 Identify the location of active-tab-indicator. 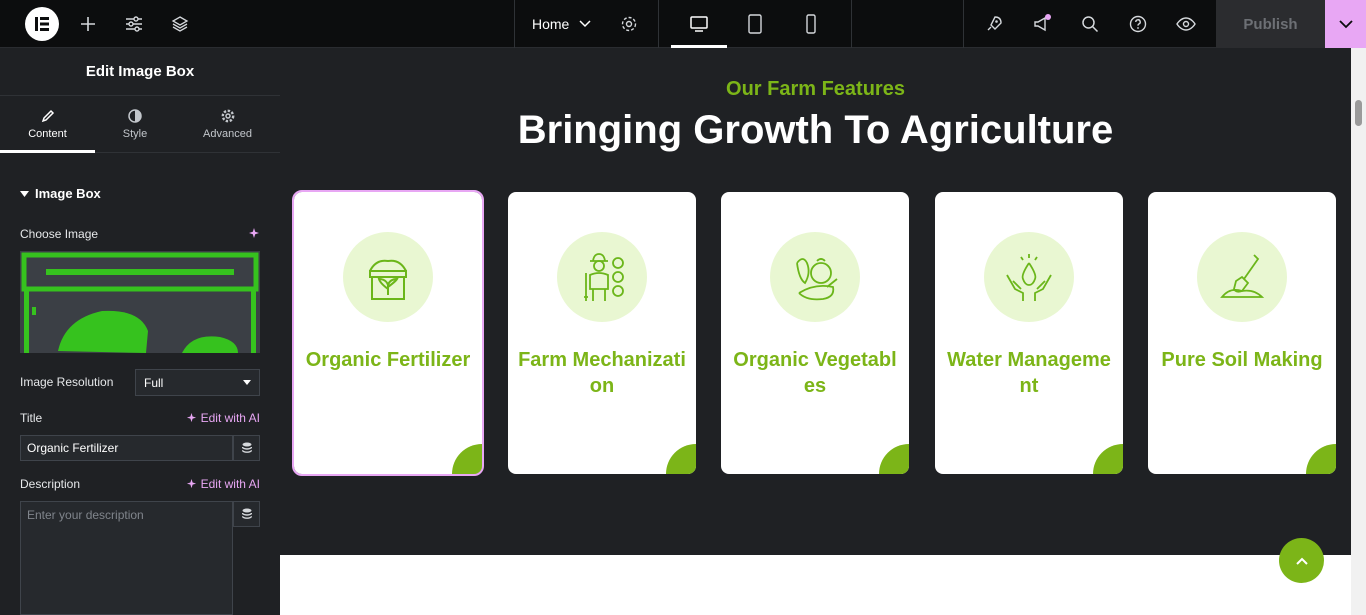
(47, 151).